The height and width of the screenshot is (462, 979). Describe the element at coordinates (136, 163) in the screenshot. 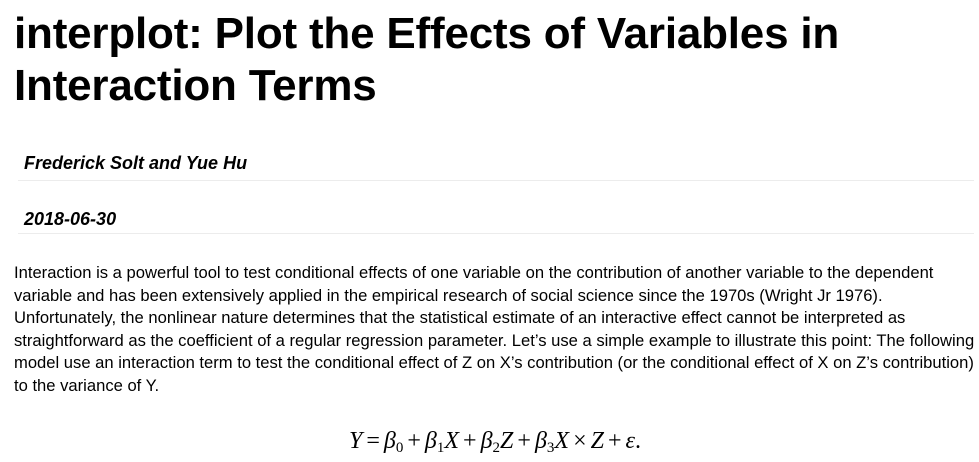

I see `author-line: Frederick Solt and Yue Hu` at that location.